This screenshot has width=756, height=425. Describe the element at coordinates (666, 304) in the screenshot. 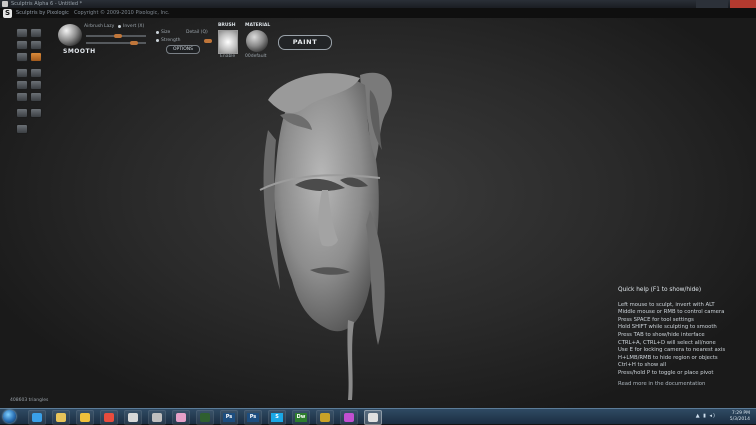

I see `quick-help-line: Left mouse to sculpt, invert with ALT` at that location.